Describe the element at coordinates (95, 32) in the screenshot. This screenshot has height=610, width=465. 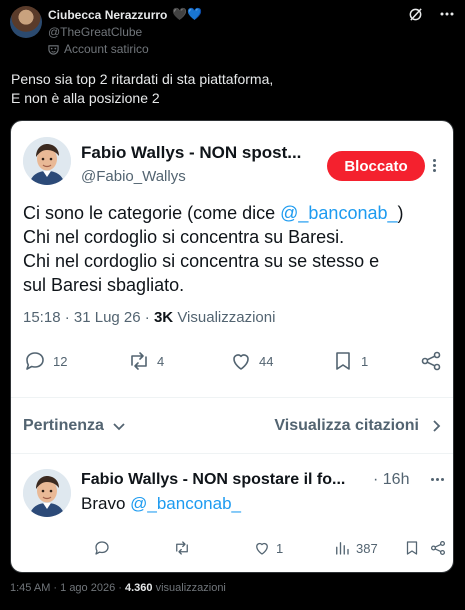
I see `post-author-handle: @TheGreatClube` at that location.